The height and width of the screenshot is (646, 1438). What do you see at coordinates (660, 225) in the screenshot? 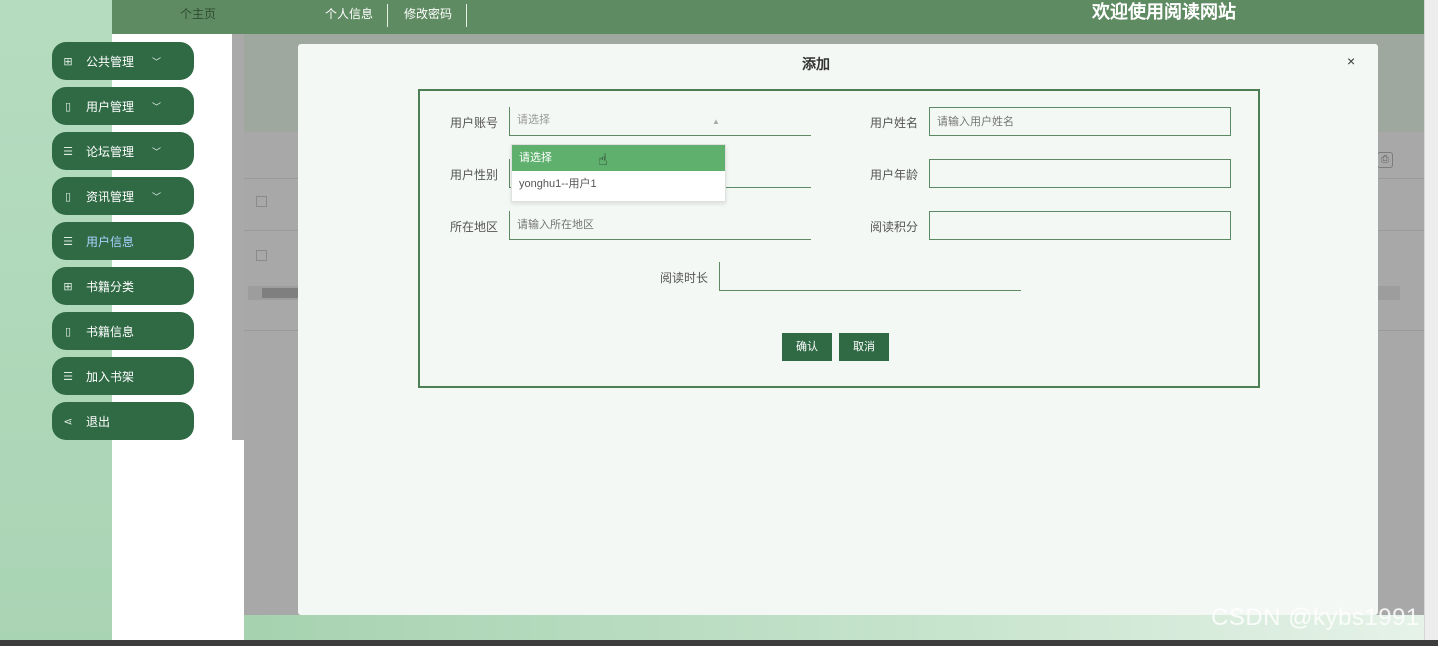
I see `region-input` at bounding box center [660, 225].